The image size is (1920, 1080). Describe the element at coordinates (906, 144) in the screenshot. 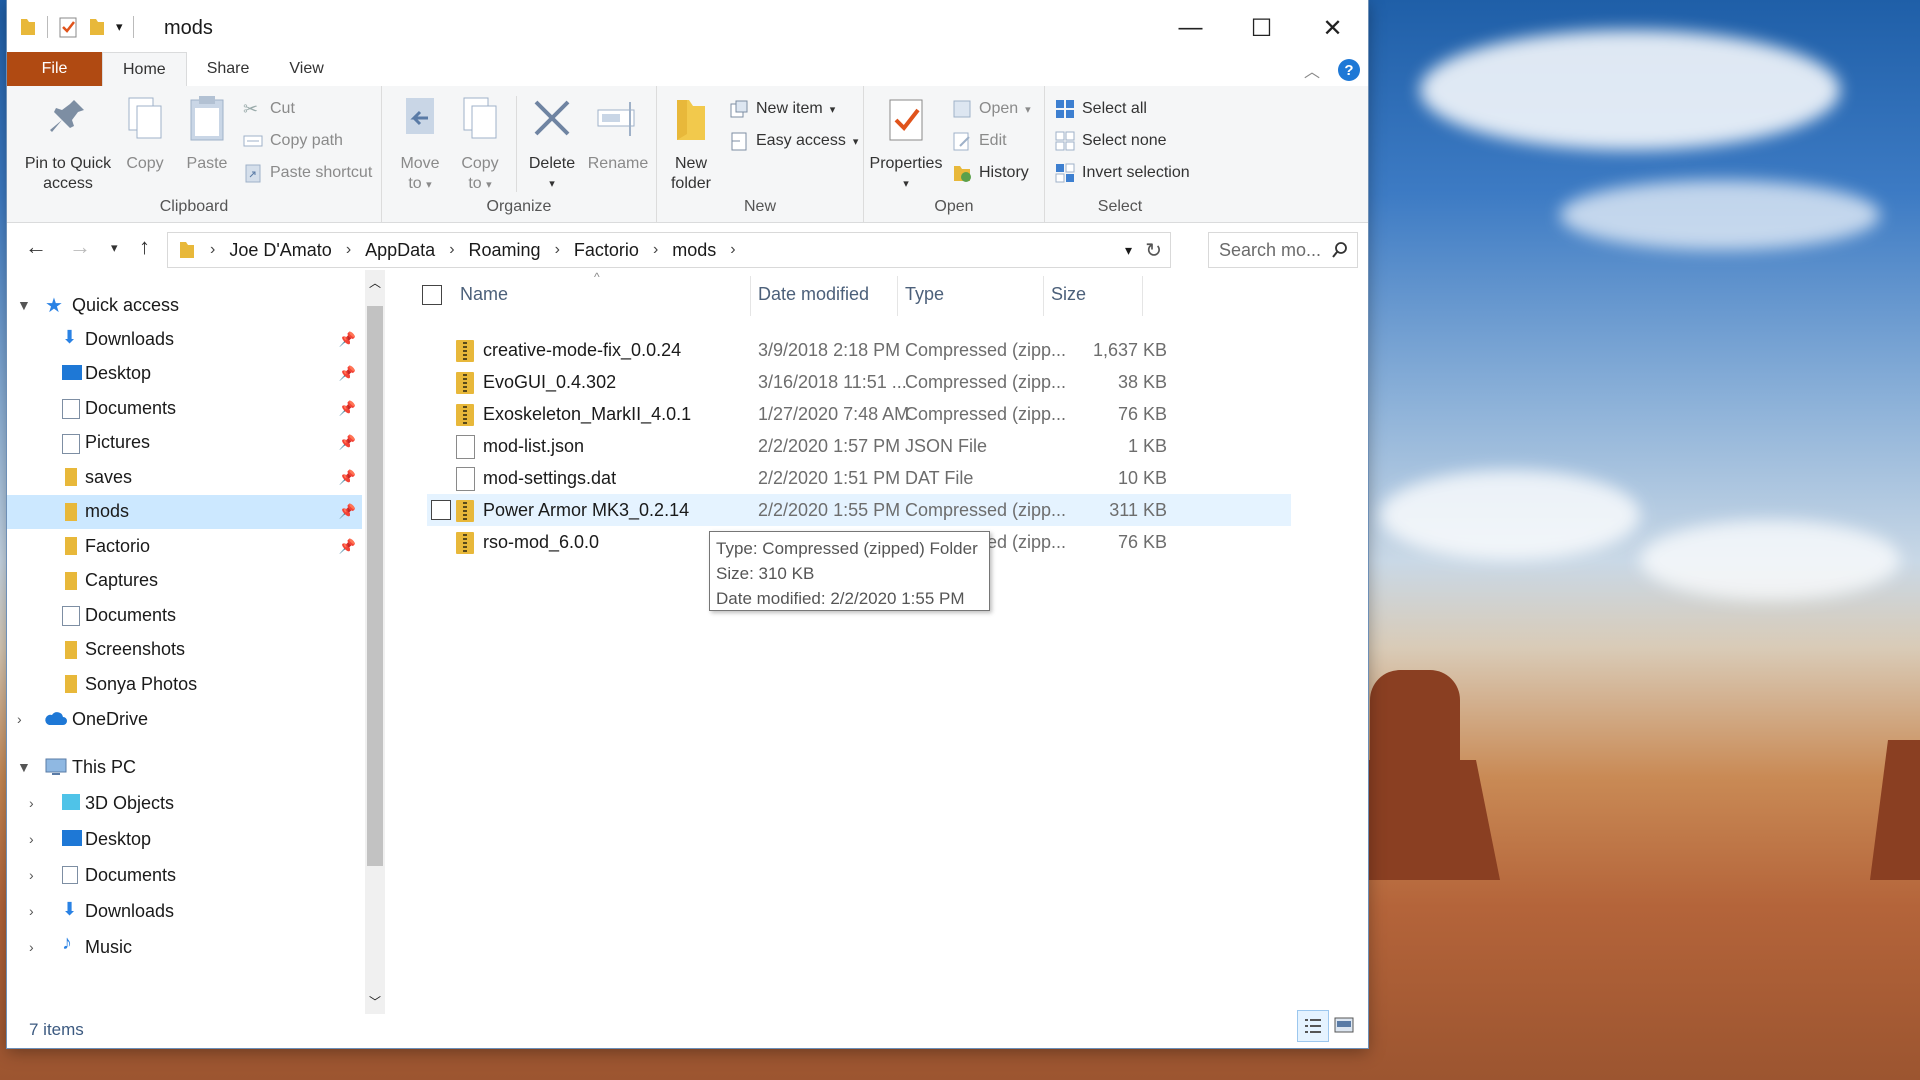

I see `properties-button: Properties ▾` at that location.